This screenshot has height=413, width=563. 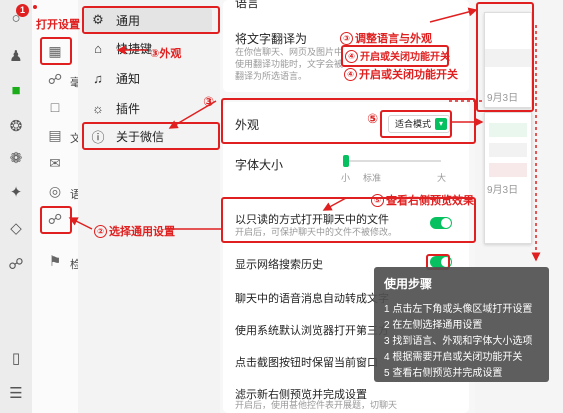 What do you see at coordinates (443, 373) in the screenshot?
I see `step-item: 5 查看右侧预览并完成设置` at bounding box center [443, 373].